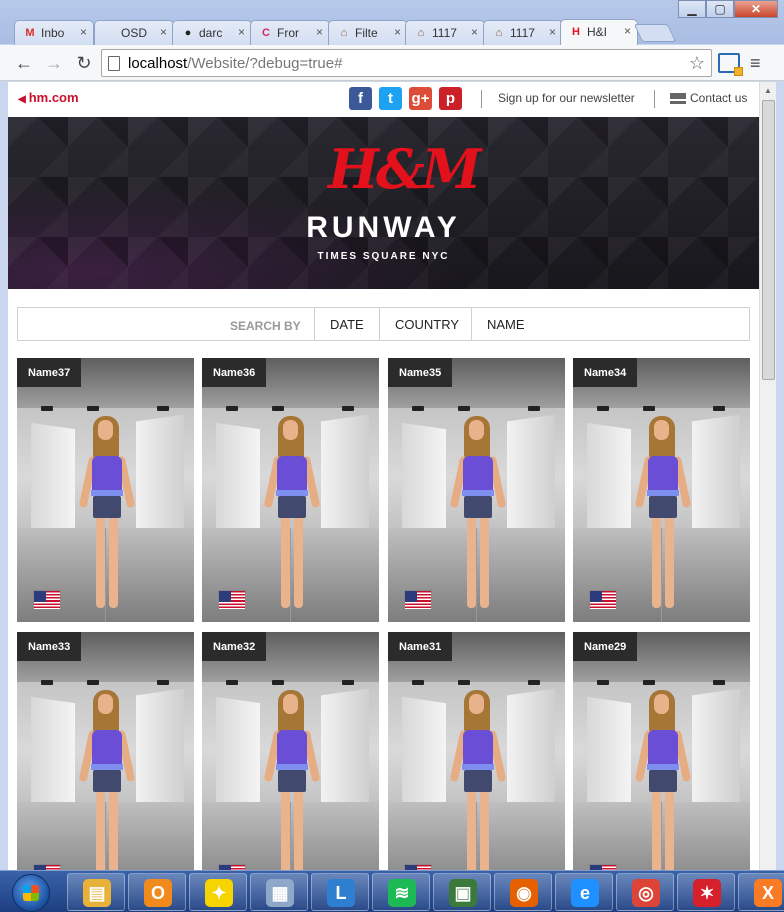  I want to click on hm-com-link: ◀ hm.com, so click(48, 97).